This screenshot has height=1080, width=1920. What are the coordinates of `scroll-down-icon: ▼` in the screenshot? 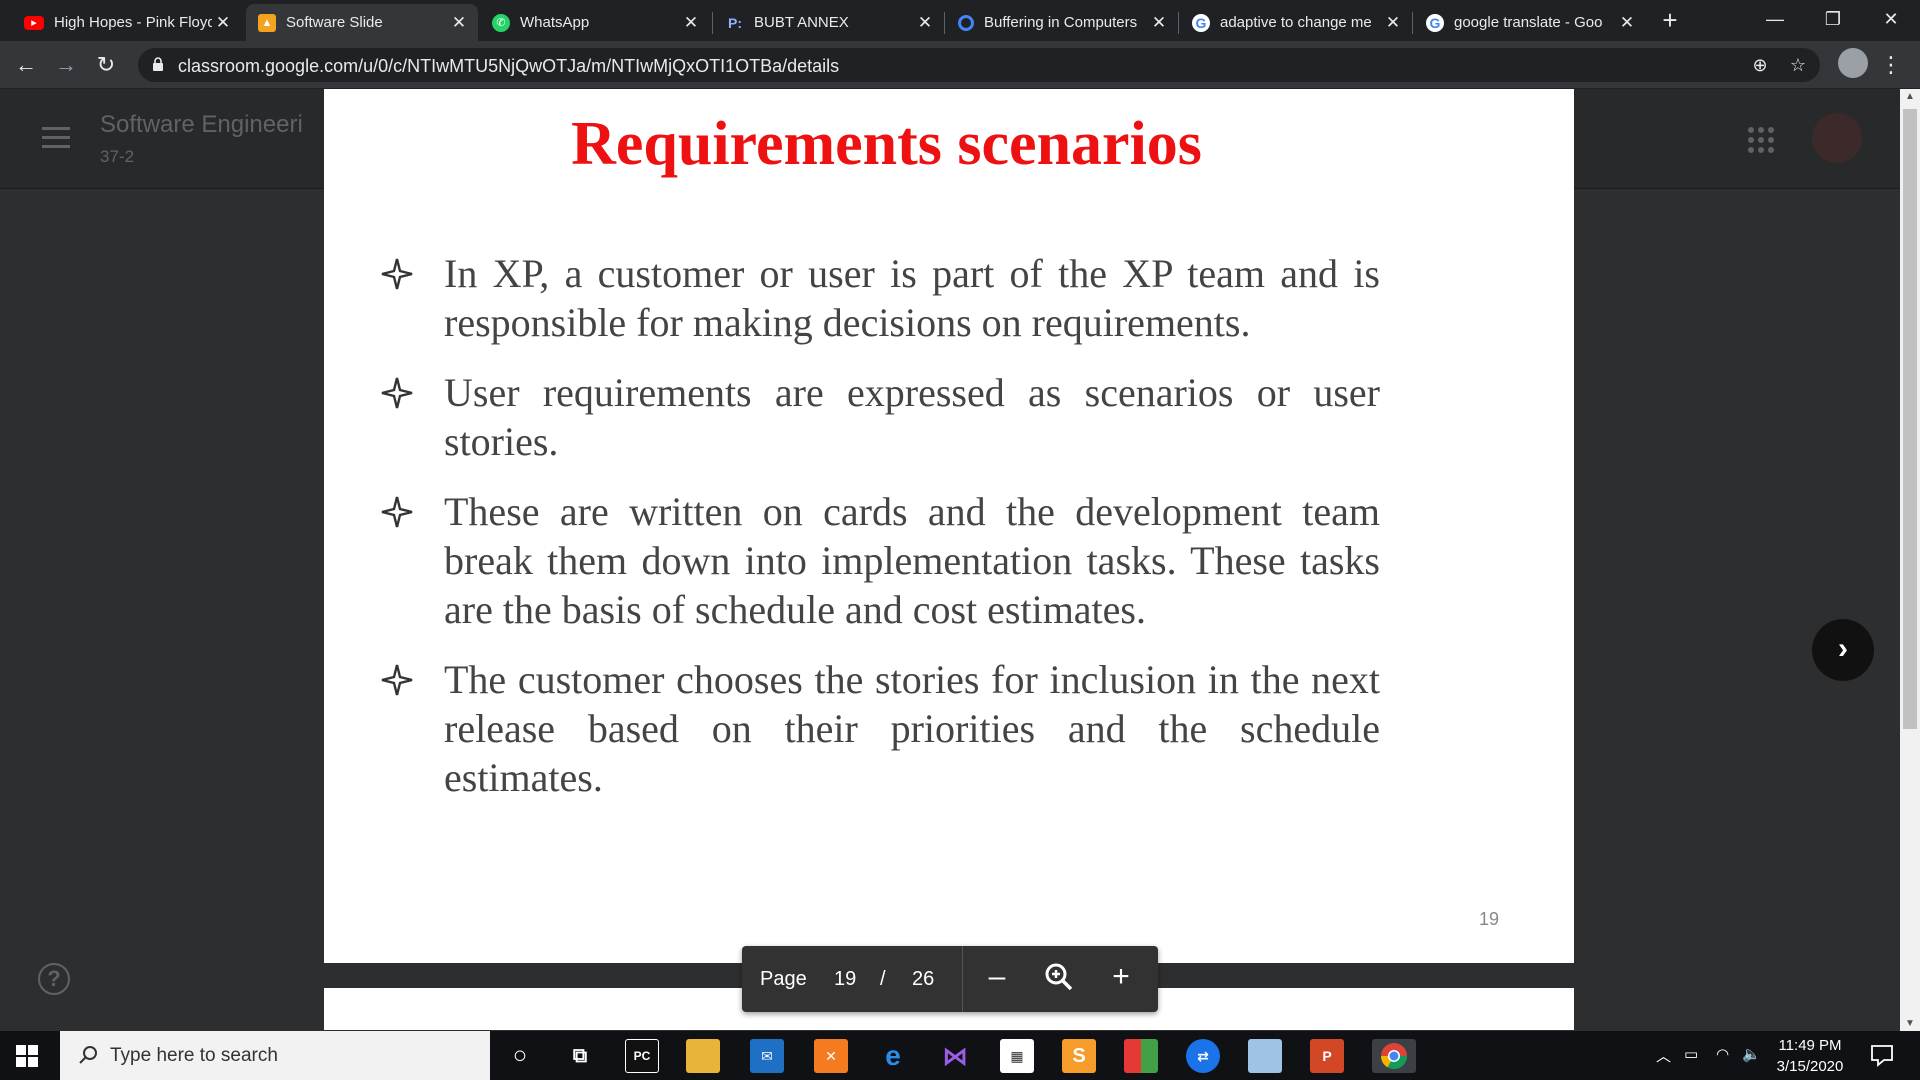 It's located at (1910, 1023).